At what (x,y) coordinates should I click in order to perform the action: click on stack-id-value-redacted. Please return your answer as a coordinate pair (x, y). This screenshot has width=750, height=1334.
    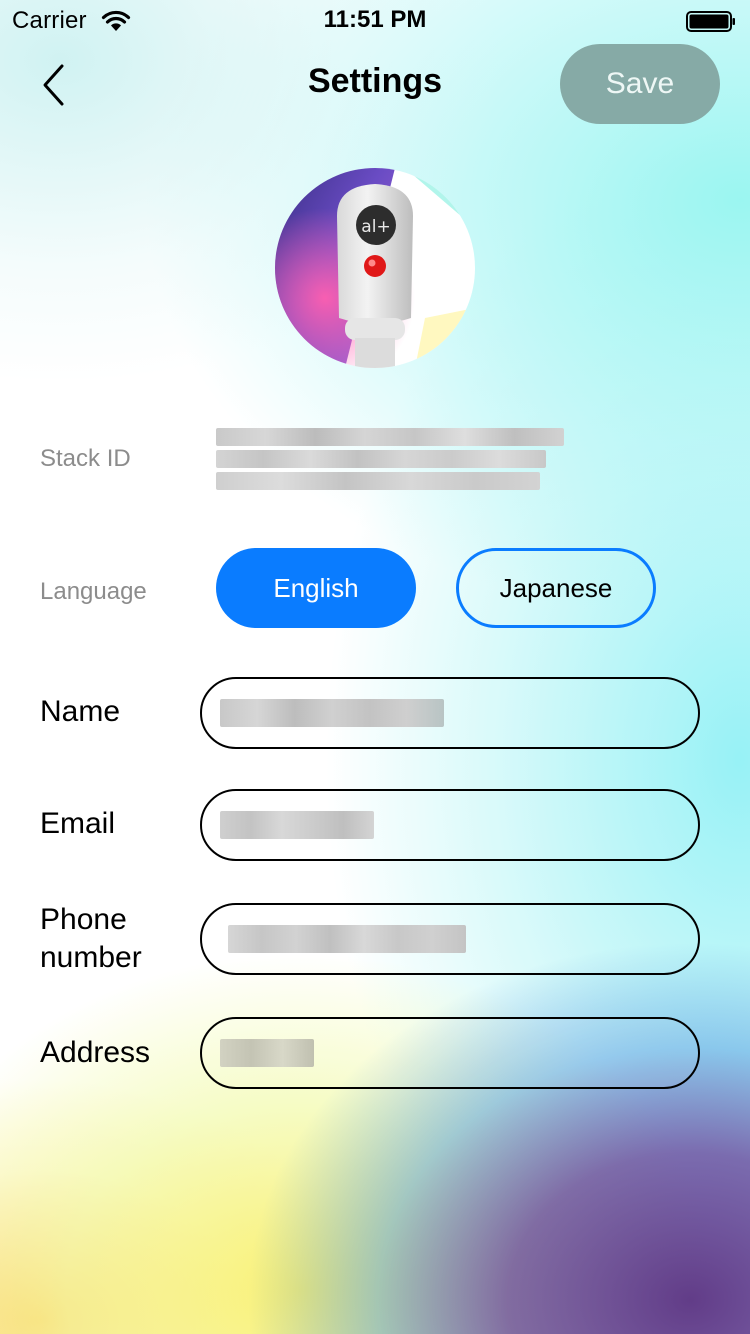
    Looking at the image, I should click on (391, 457).